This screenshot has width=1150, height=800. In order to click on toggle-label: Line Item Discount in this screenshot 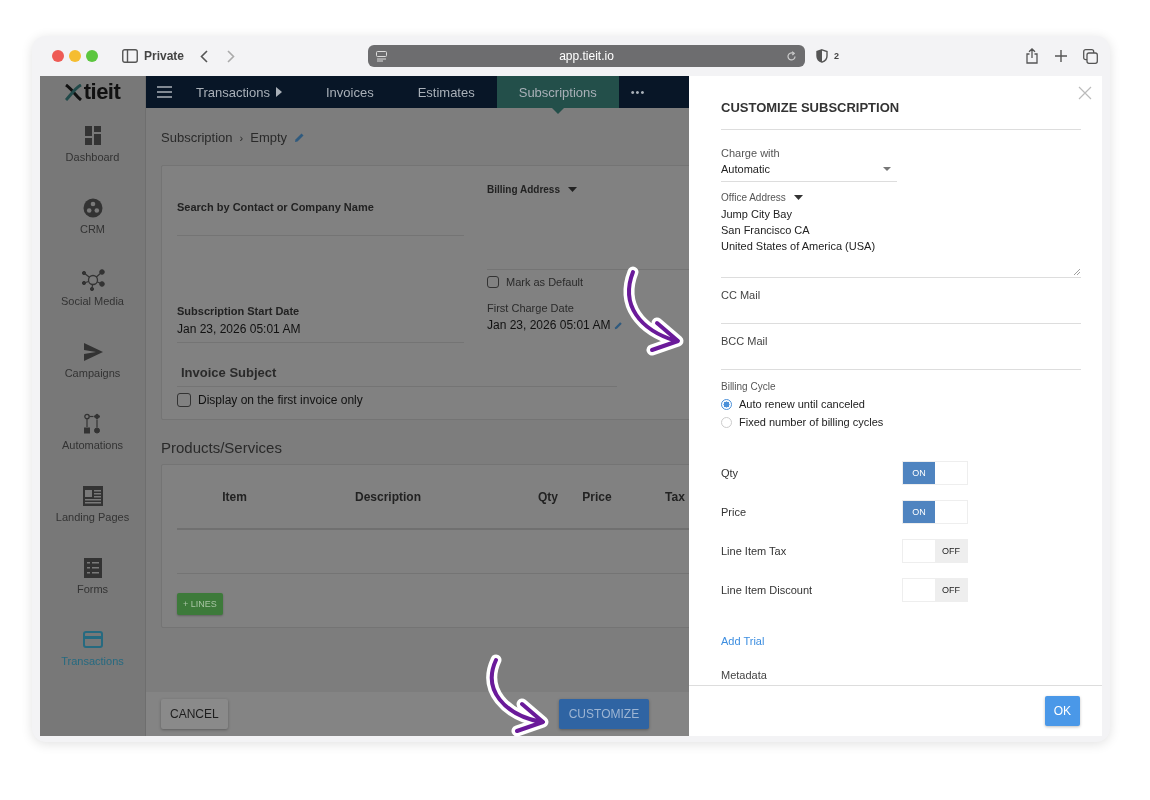, I will do `click(767, 590)`.